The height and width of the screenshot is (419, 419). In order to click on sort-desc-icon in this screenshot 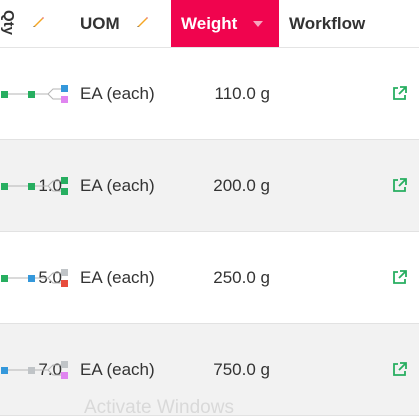, I will do `click(258, 24)`.